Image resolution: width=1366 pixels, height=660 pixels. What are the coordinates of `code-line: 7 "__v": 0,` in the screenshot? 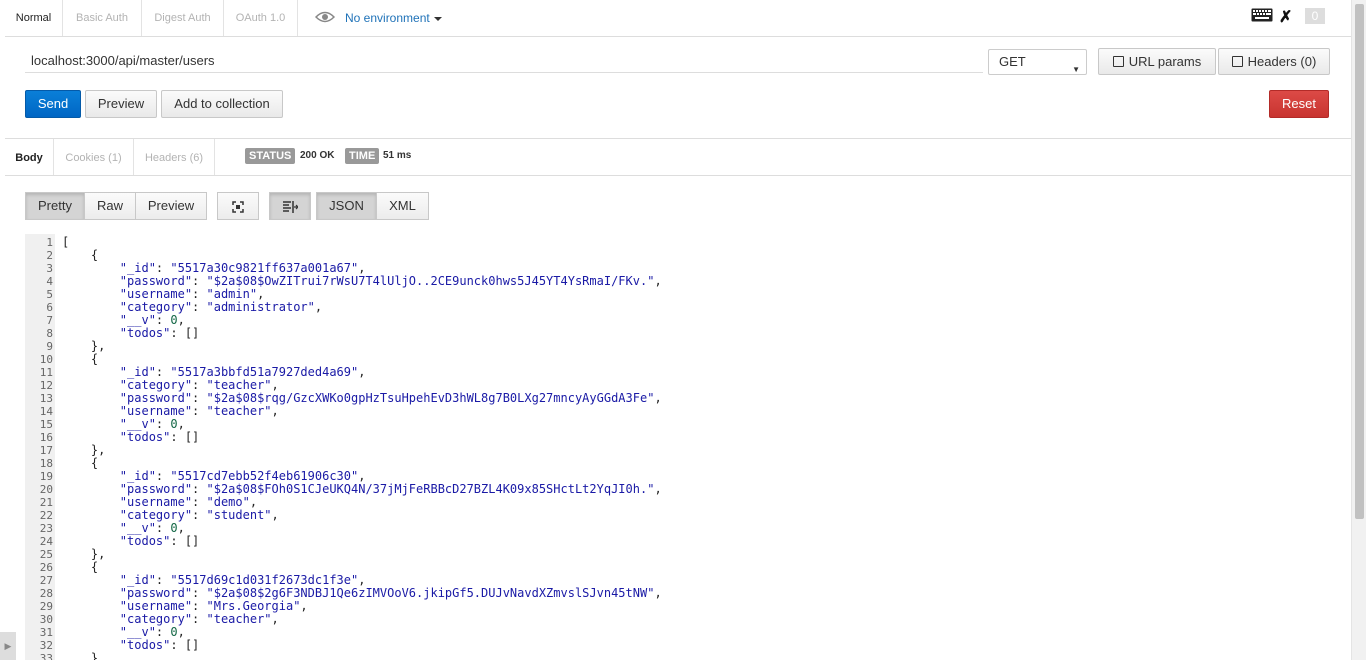 It's located at (104, 321).